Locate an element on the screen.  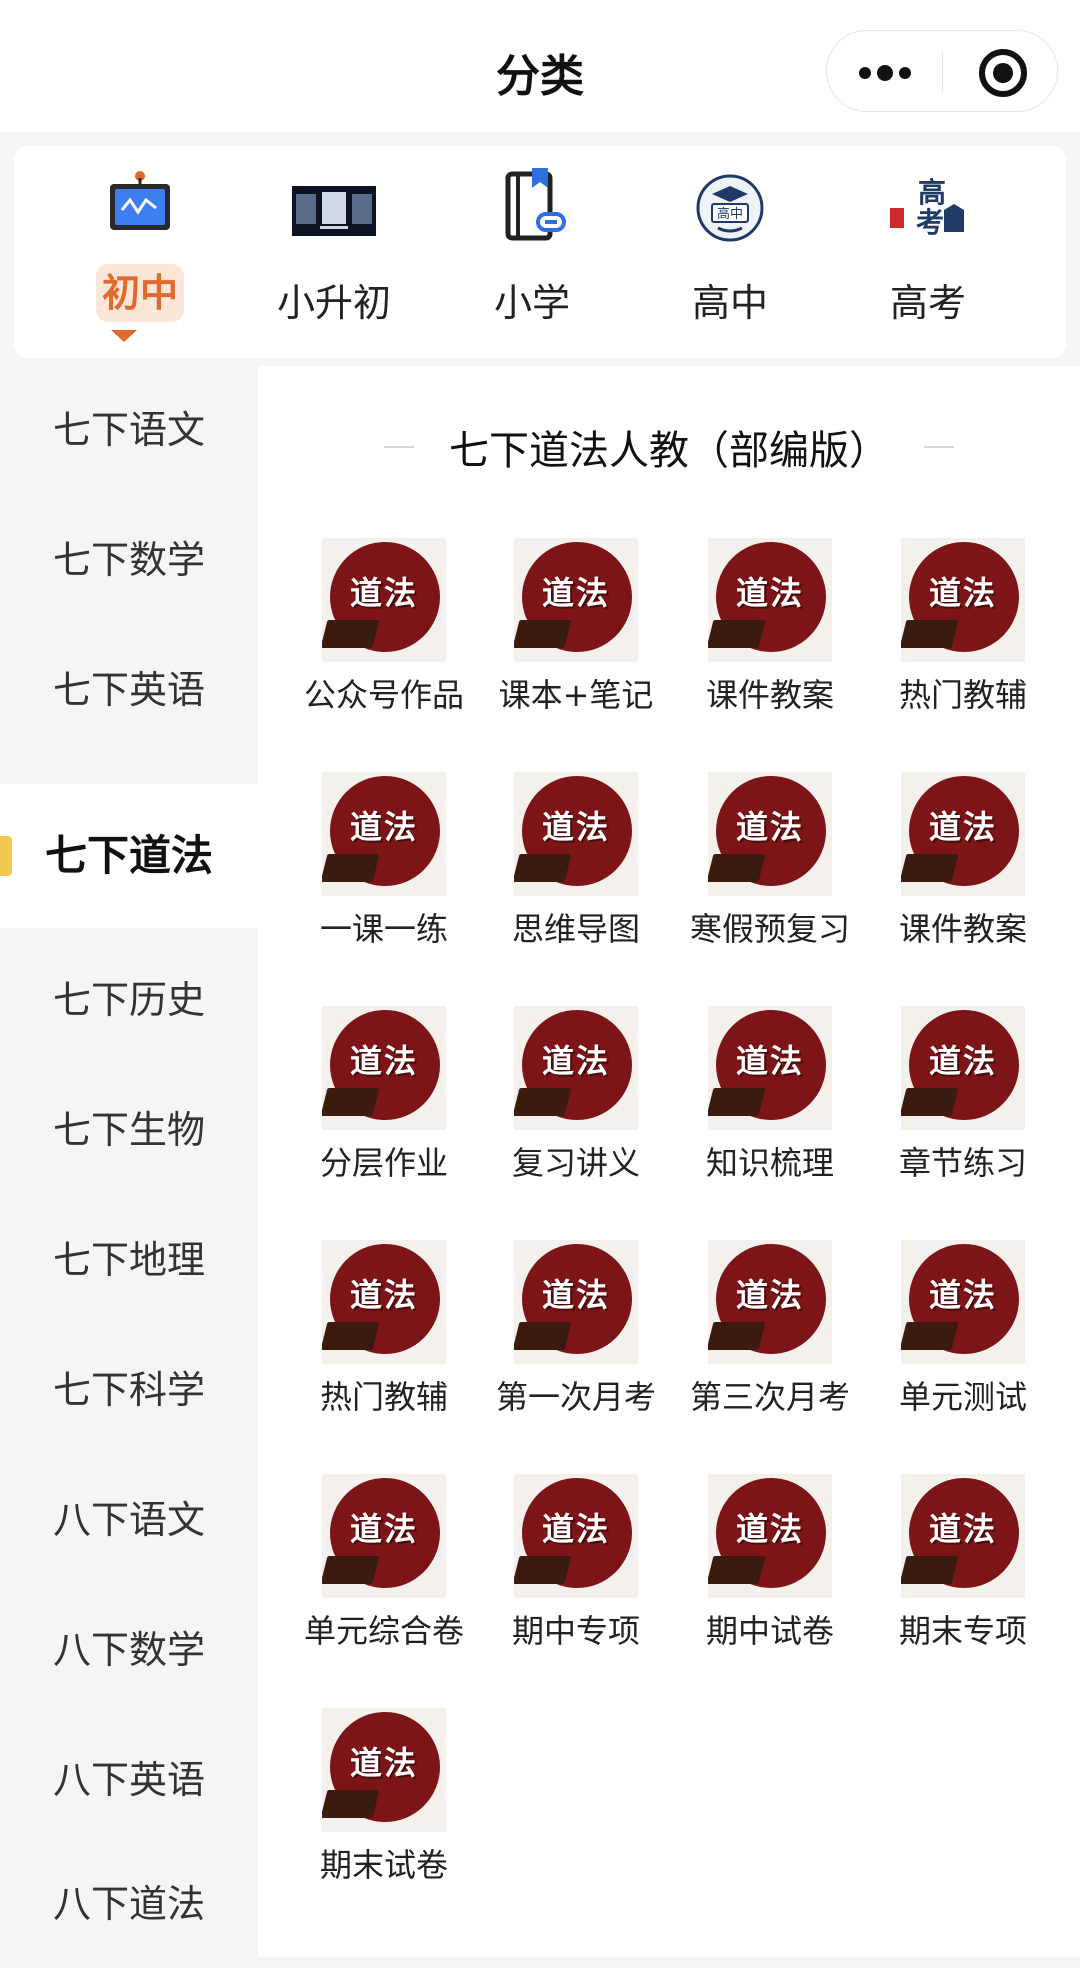
sidebar-item-grade8-chinese: 八下语文 is located at coordinates (129, 1520).